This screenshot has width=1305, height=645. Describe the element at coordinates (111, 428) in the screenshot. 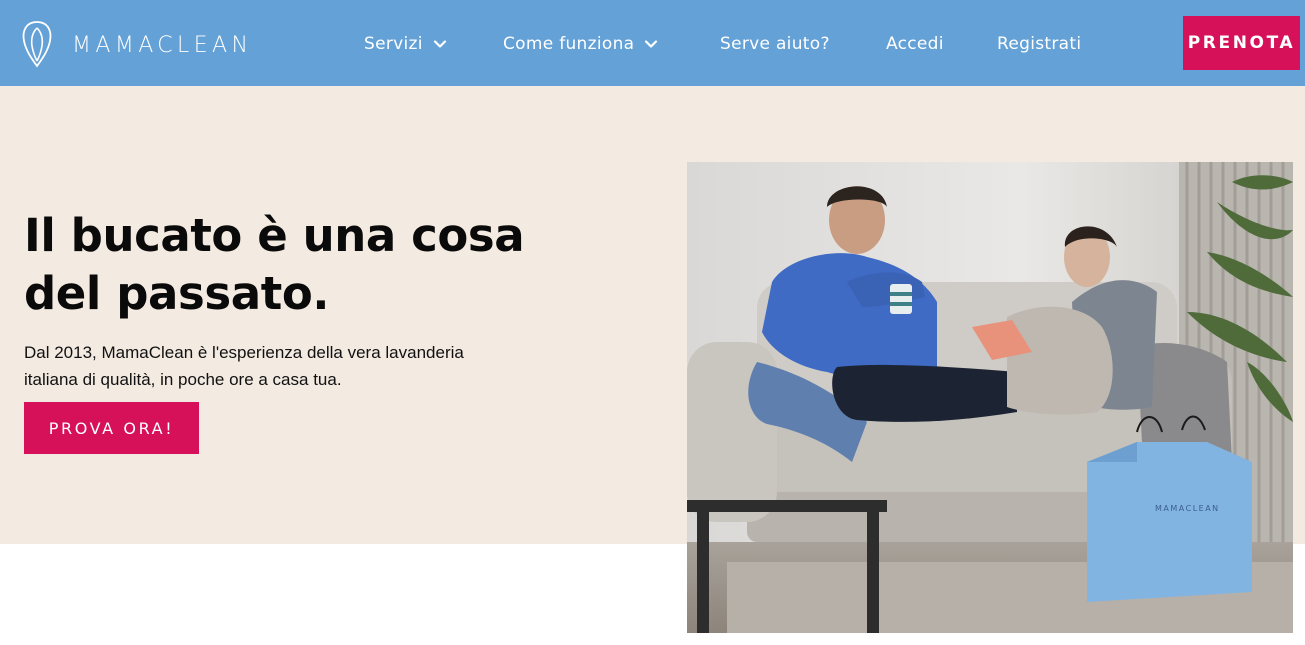

I see `try-now-button: PROVA ORA!` at that location.